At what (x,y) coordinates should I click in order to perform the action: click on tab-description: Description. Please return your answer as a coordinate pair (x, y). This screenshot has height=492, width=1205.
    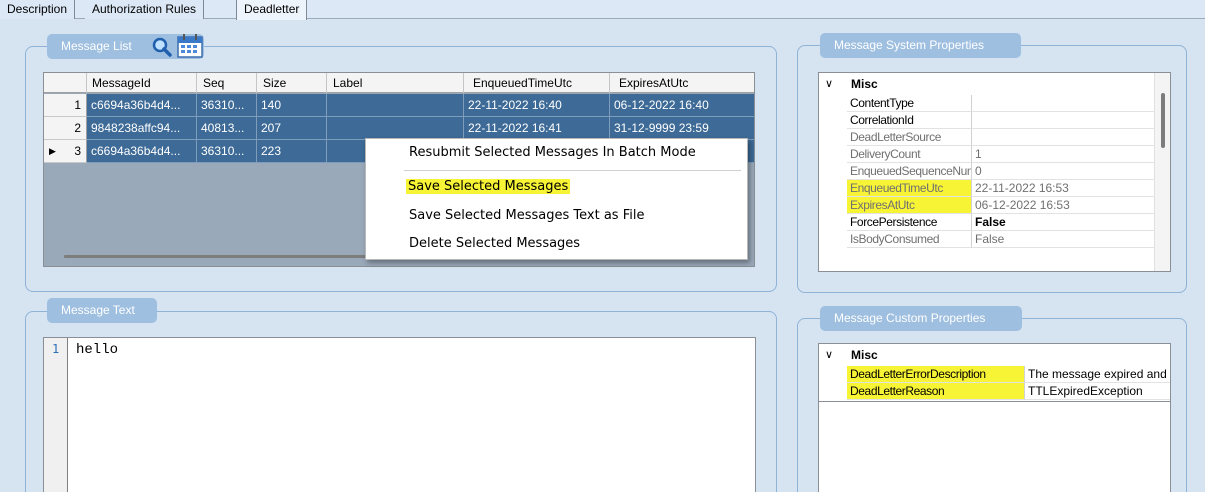
    Looking at the image, I should click on (38, 9).